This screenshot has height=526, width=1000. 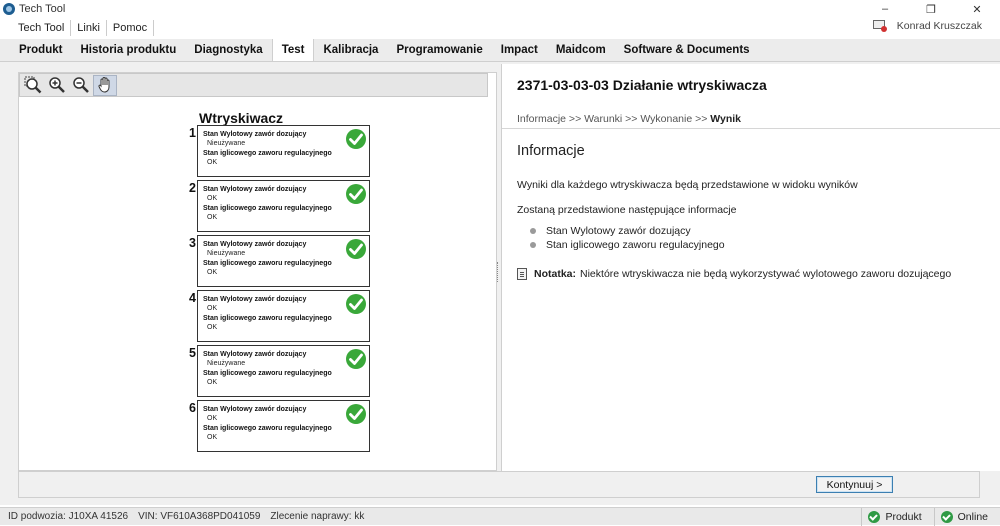 I want to click on status-indicators: Produkt Online, so click(x=930, y=517).